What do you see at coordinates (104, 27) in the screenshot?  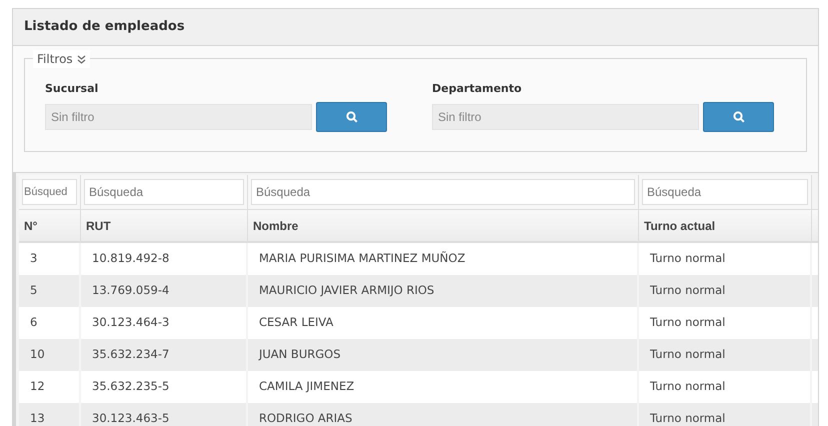 I see `panel-title: Listado de empleados` at bounding box center [104, 27].